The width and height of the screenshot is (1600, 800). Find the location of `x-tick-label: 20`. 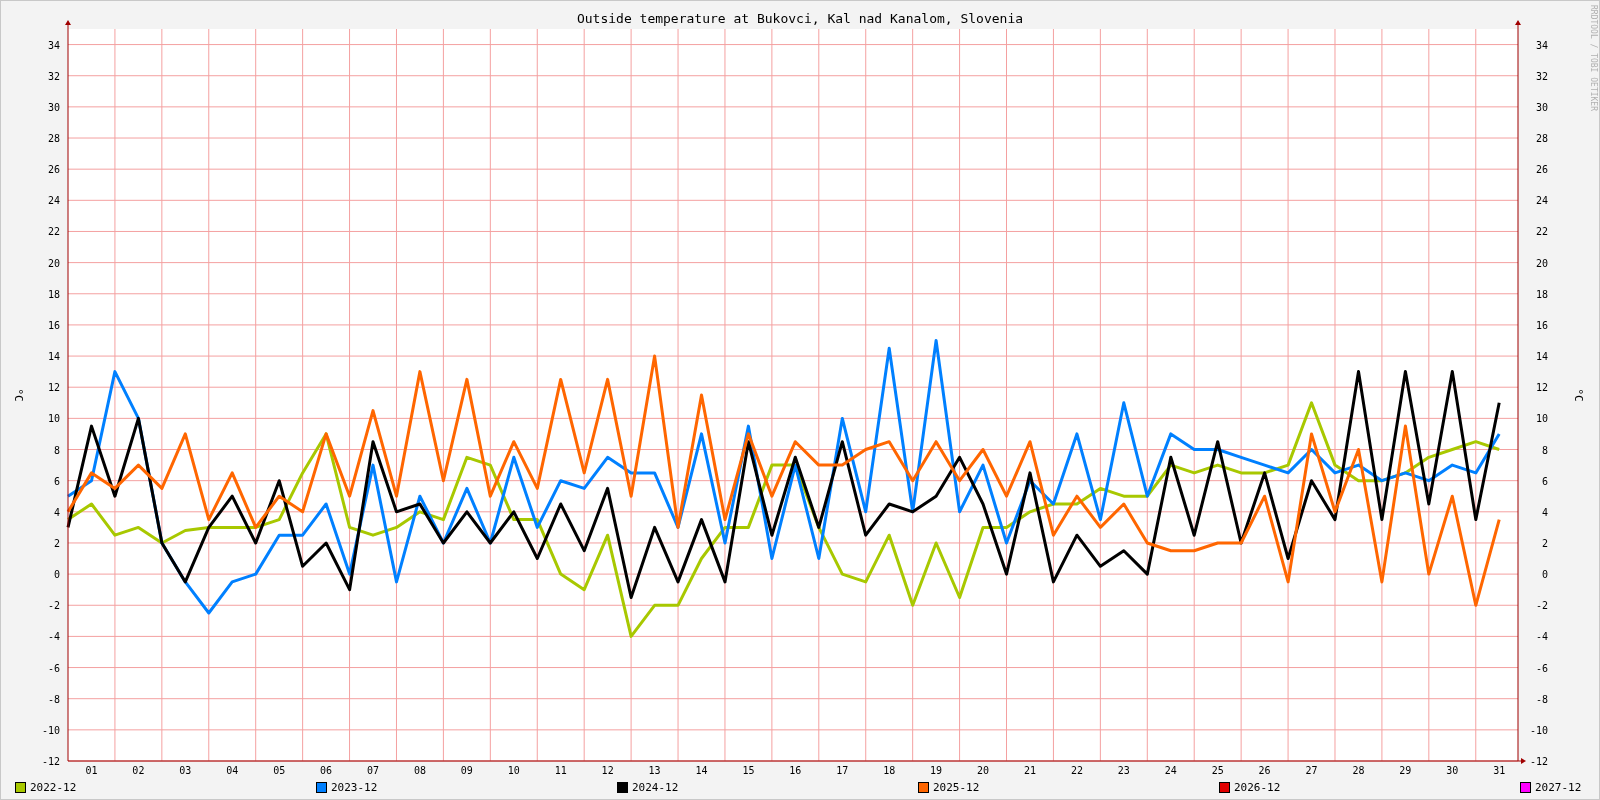

x-tick-label: 20 is located at coordinates (983, 770).